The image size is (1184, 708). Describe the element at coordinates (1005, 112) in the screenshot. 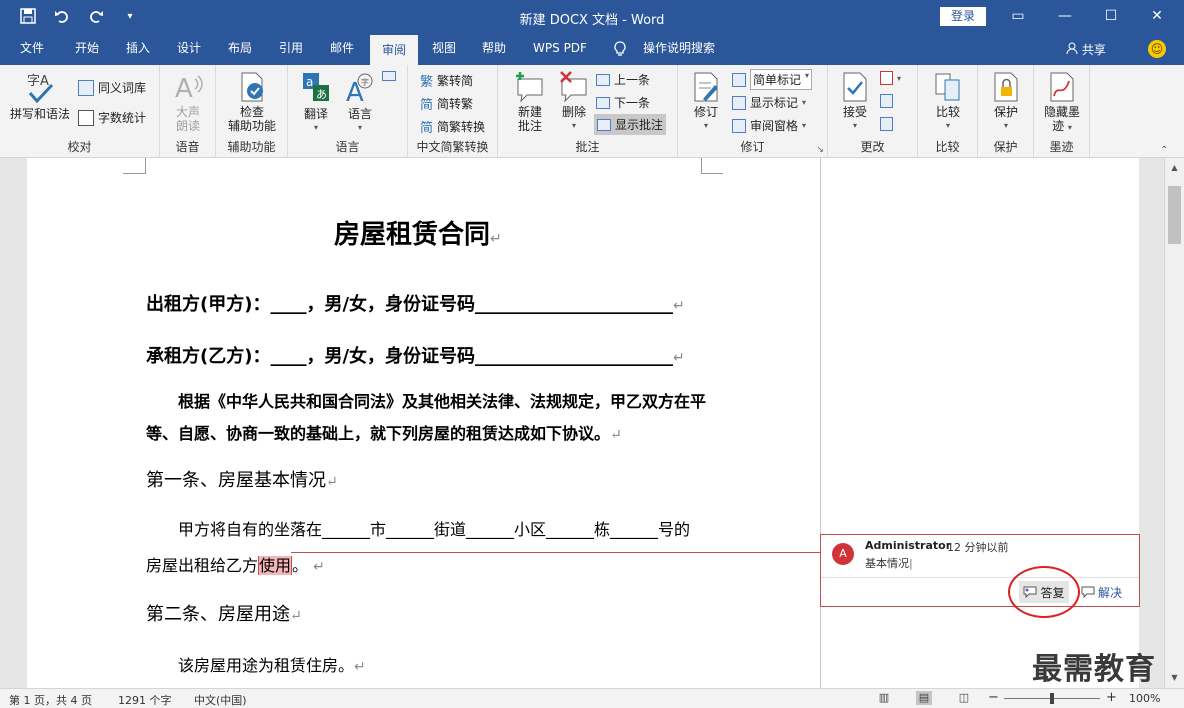

I see `protect-label: 保护` at that location.